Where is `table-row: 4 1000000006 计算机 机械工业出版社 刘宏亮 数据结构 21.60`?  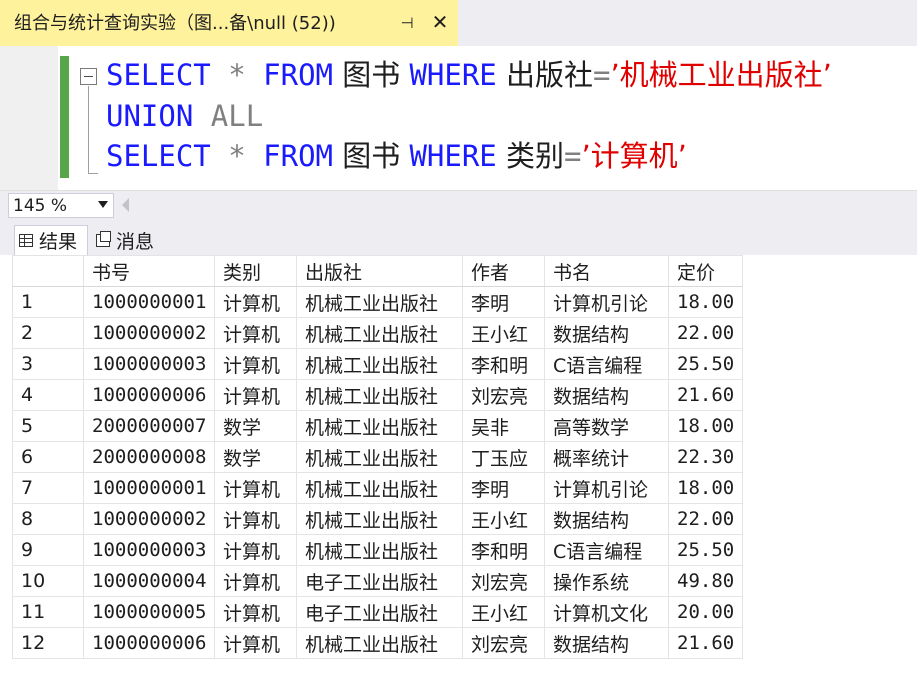 table-row: 4 1000000006 计算机 机械工业出版社 刘宏亮 数据结构 21.60 is located at coordinates (377, 395).